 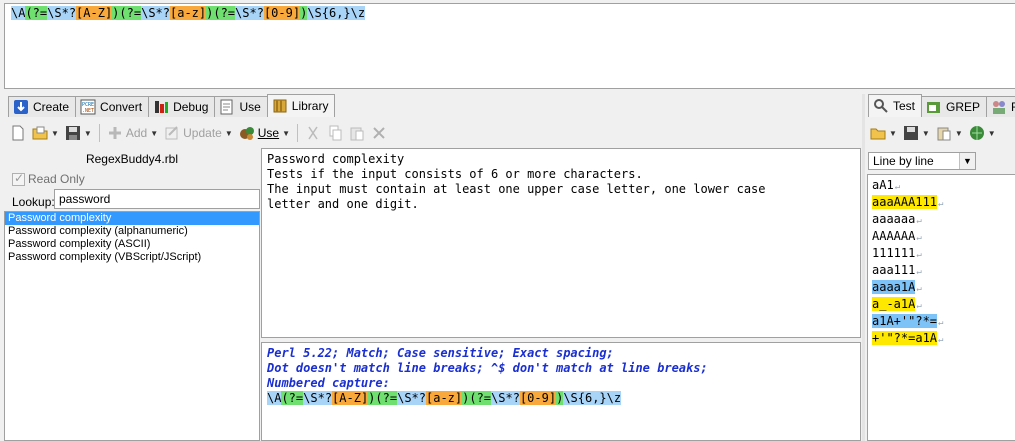 What do you see at coordinates (336, 13) in the screenshot?
I see `regex-token: \S{6,}\z` at bounding box center [336, 13].